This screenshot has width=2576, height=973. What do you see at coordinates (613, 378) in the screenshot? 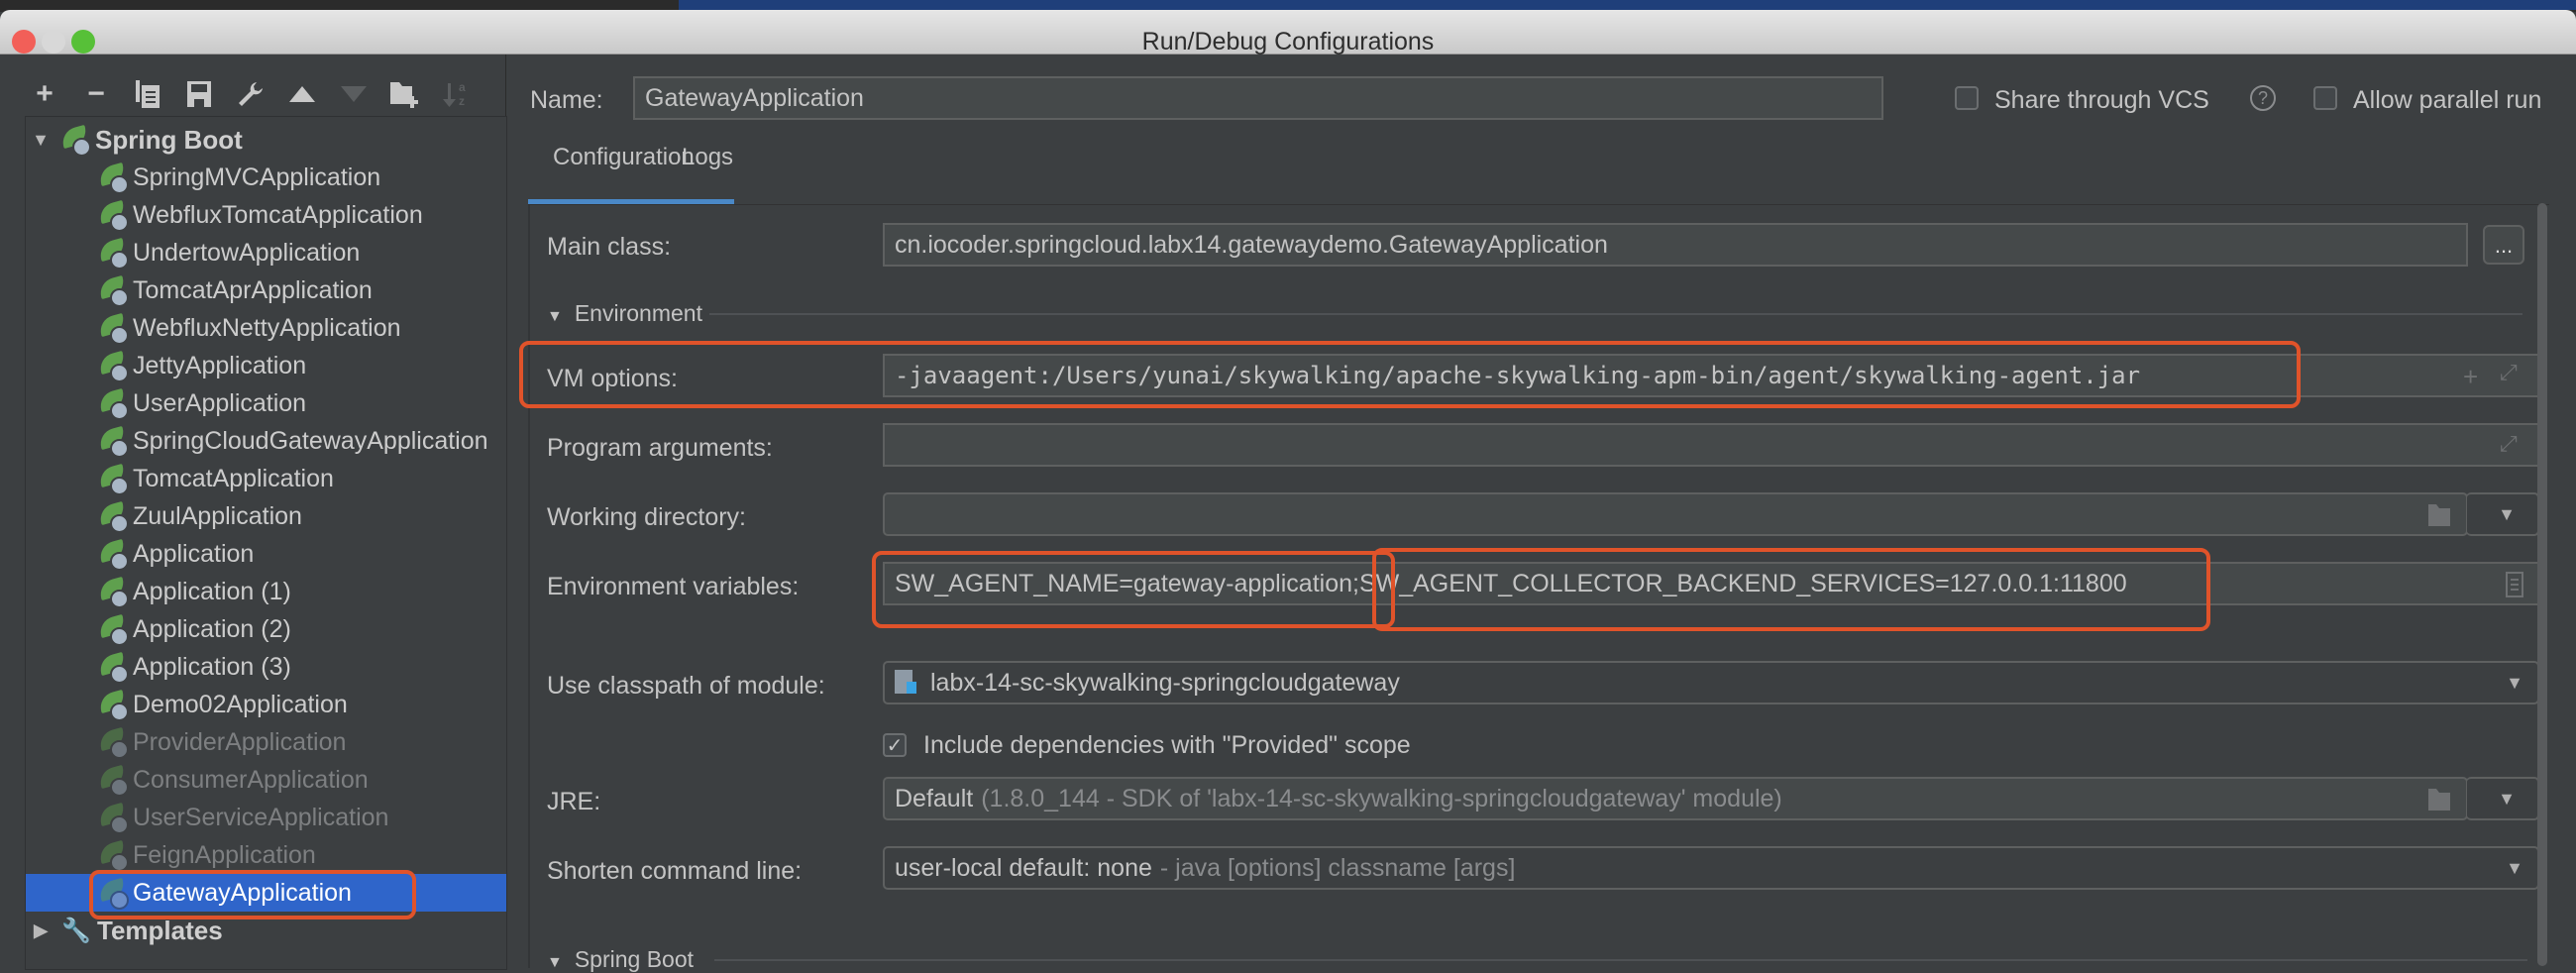
I see `vm-options-label: VM options:` at bounding box center [613, 378].